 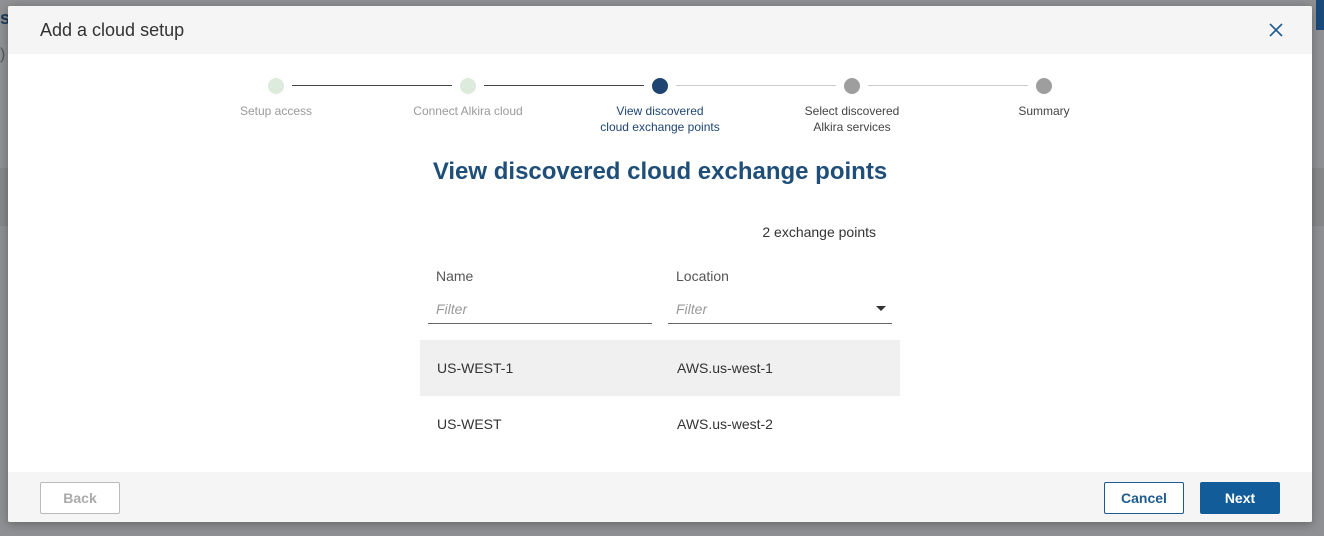 What do you see at coordinates (660, 119) in the screenshot?
I see `step-label: View discovered cloud exchange points` at bounding box center [660, 119].